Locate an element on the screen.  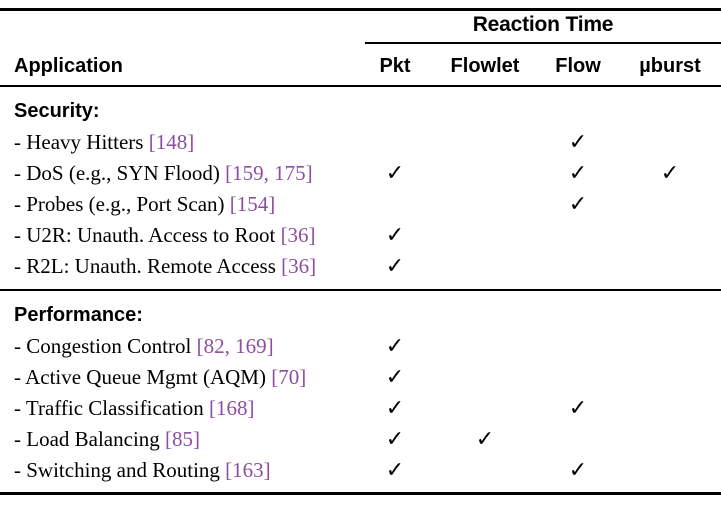
citation-reference: [168] is located at coordinates (232, 408).